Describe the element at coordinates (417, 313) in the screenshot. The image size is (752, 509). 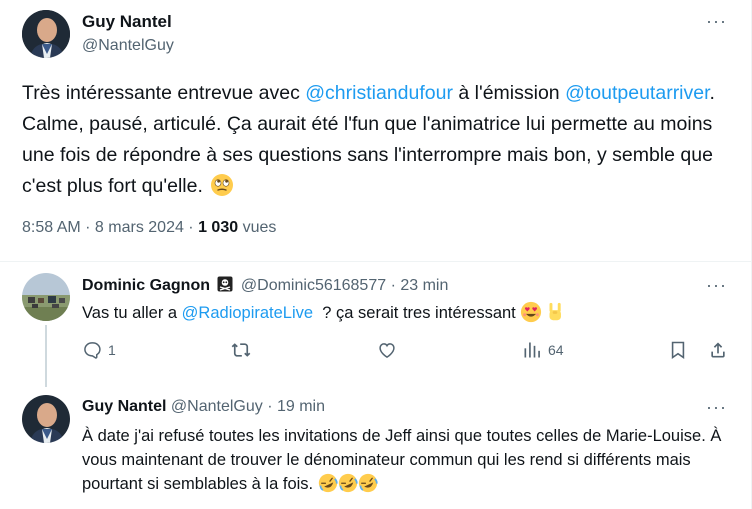
I see `reply-text-part: ? ça serait tres intéressant` at that location.